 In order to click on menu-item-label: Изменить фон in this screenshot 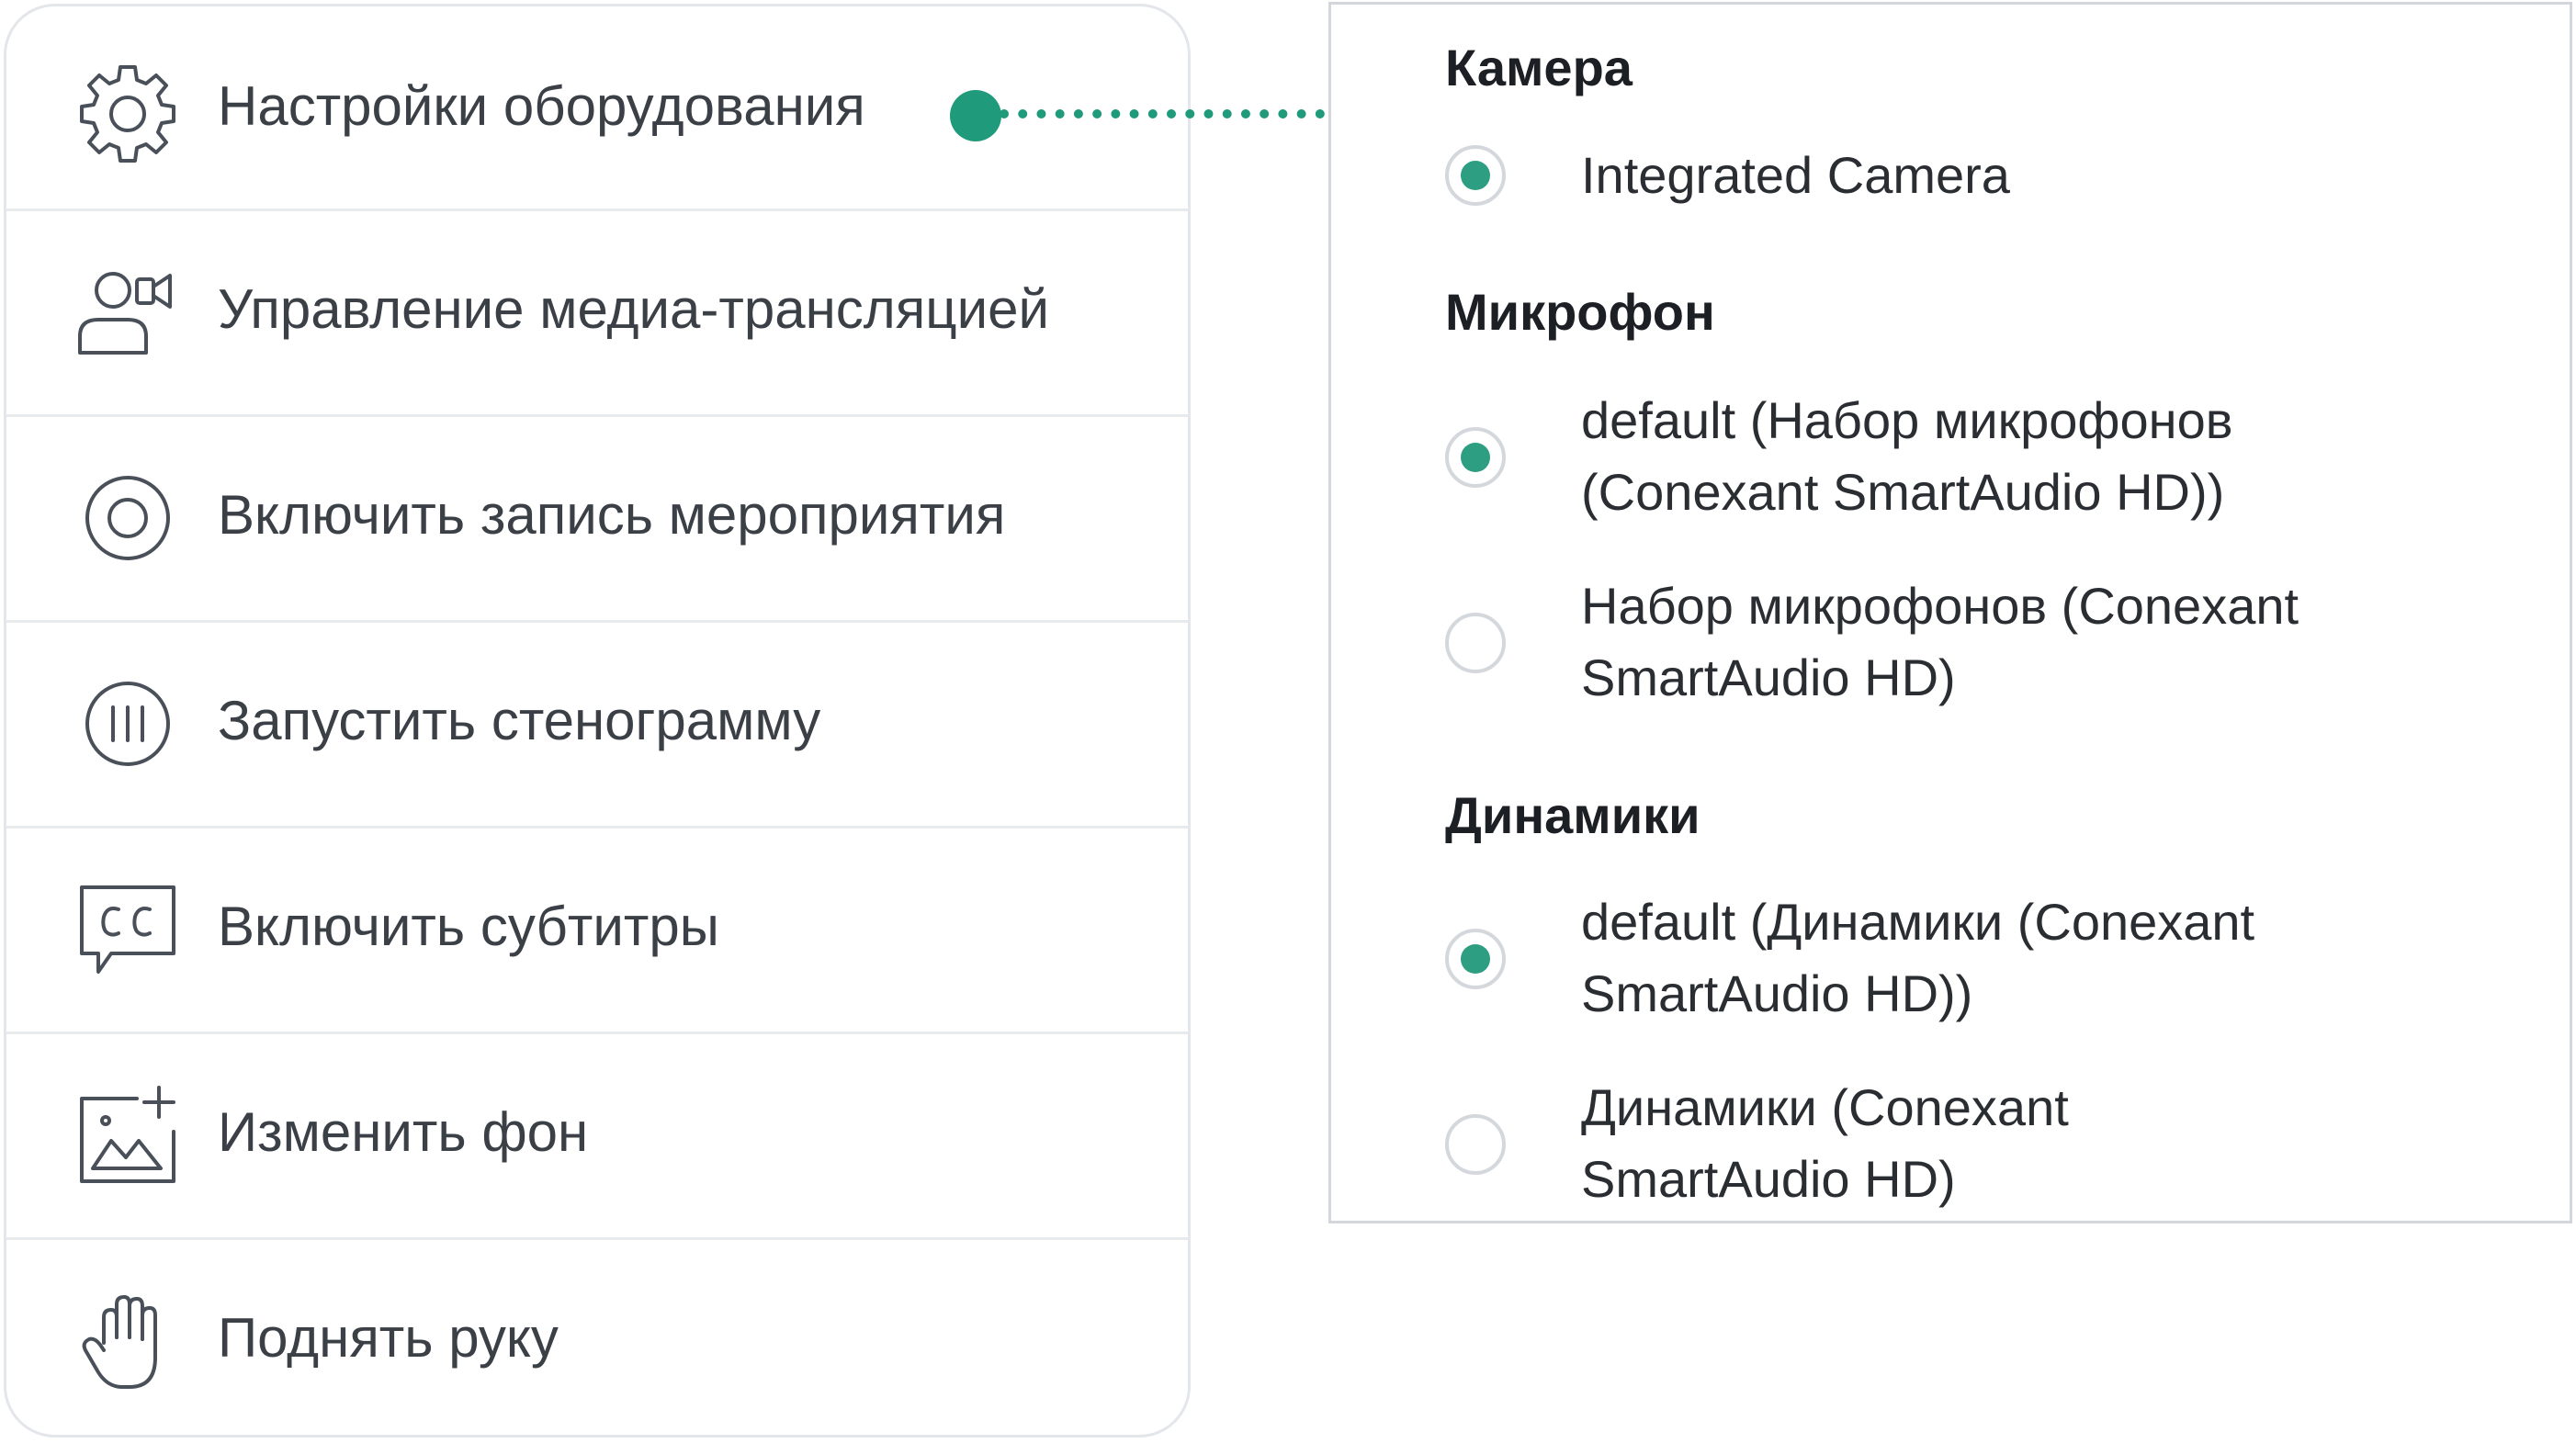, I will do `click(403, 1132)`.